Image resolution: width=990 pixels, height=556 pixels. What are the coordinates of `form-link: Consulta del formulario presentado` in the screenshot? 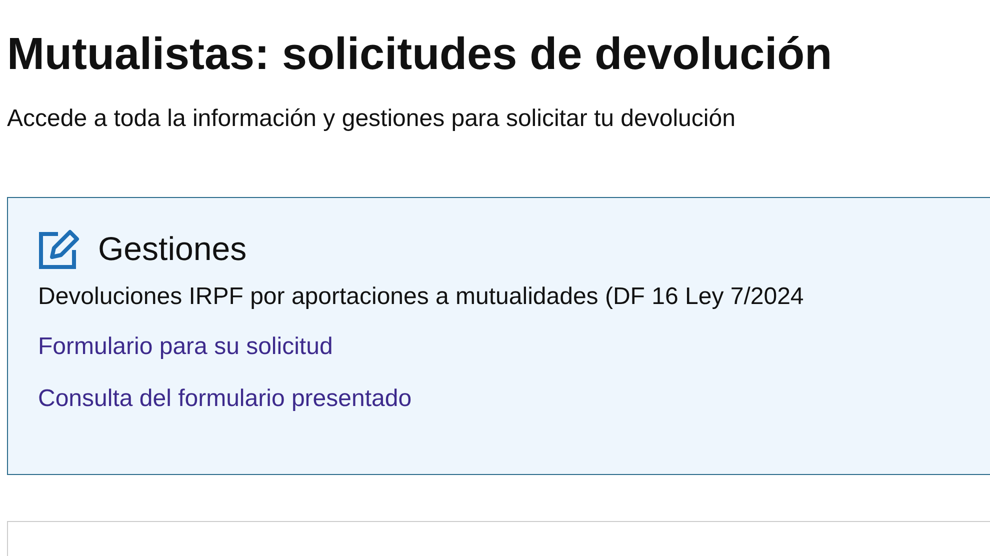 It's located at (225, 399).